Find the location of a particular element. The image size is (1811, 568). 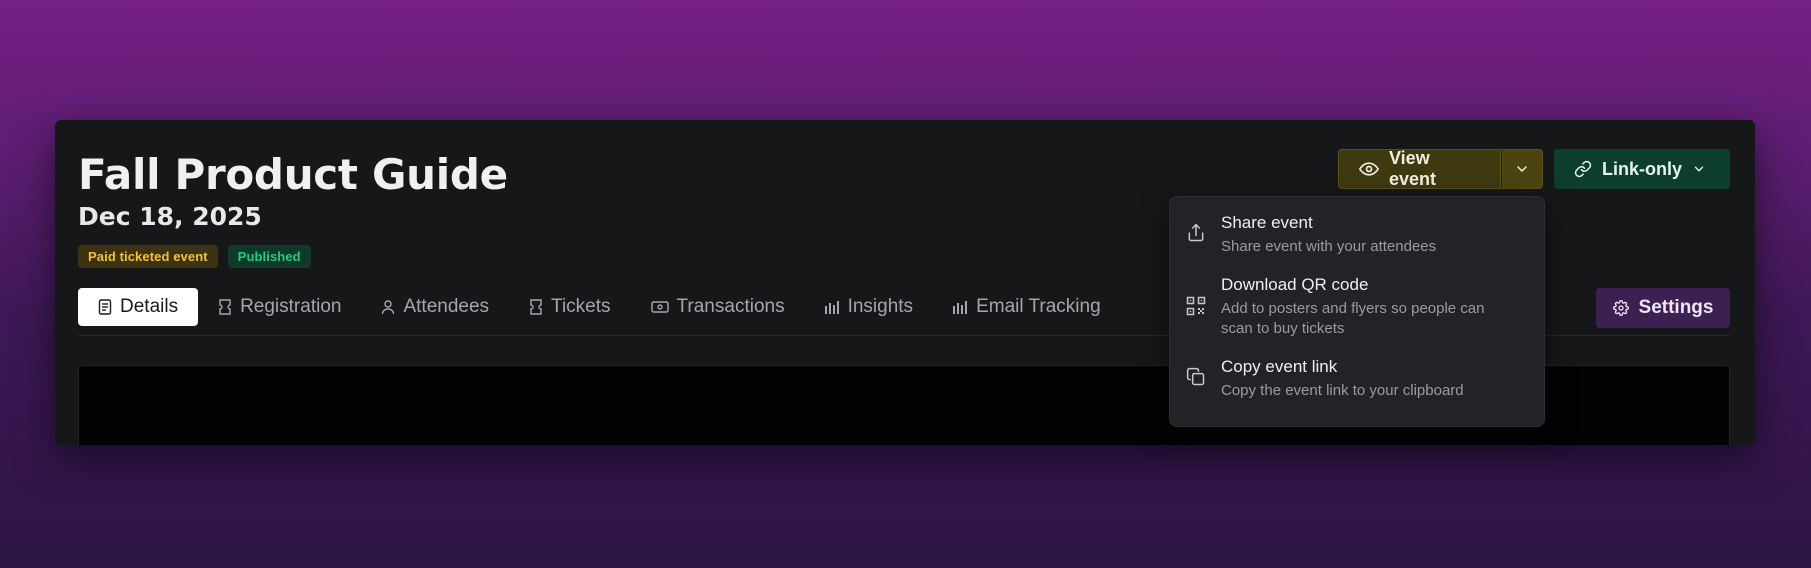

menu-item-description: Share event with your attendees is located at coordinates (1329, 246).